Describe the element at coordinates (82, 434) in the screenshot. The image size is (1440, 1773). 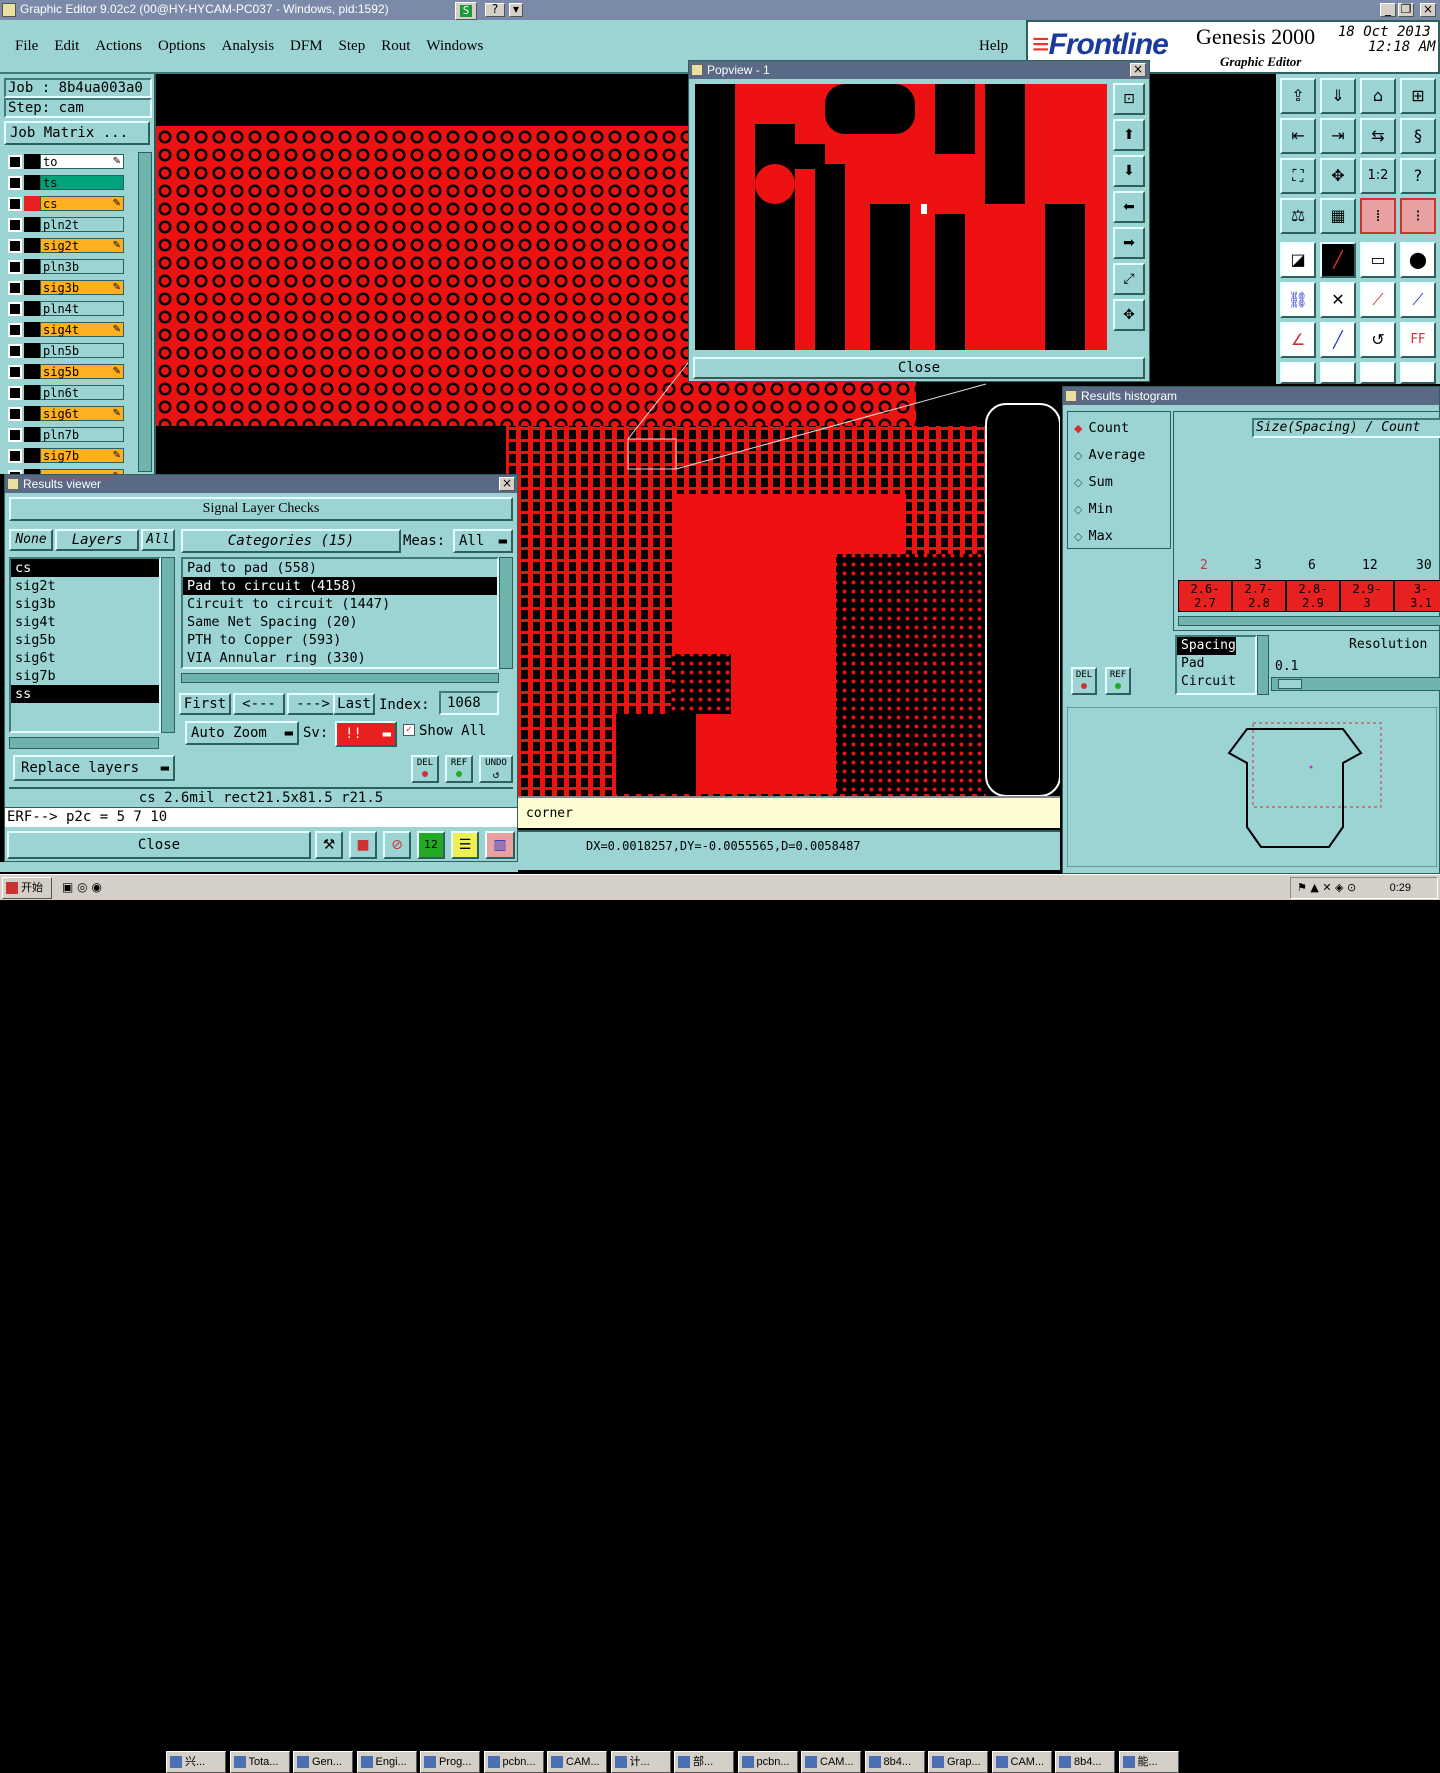
I see `layer-name: pln7b` at that location.